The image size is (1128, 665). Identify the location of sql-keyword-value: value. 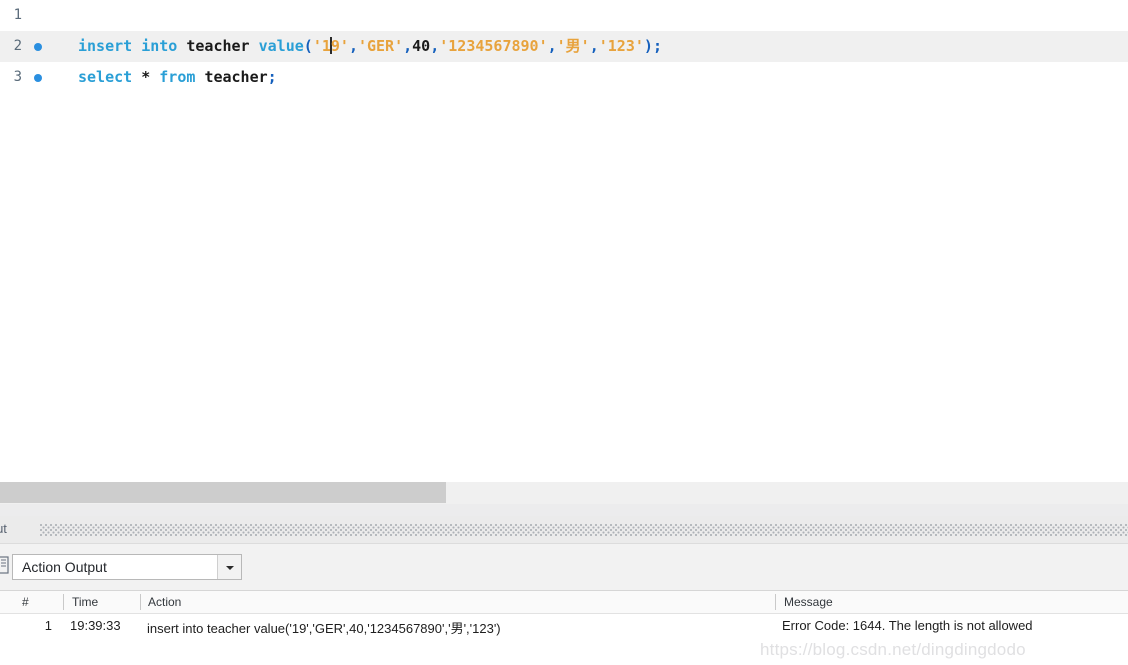
(281, 46).